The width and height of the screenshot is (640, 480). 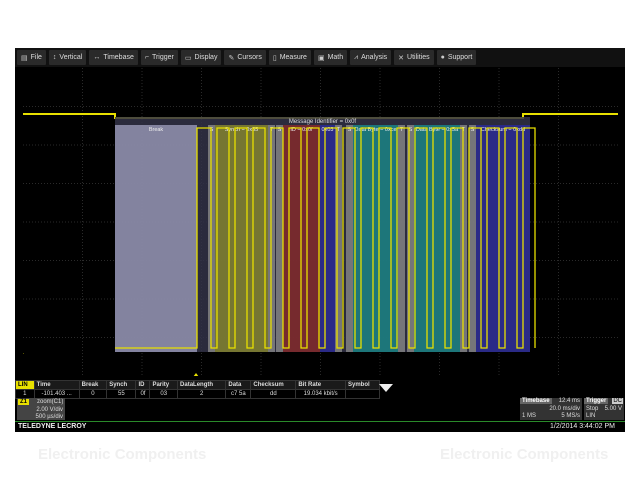 I want to click on menu-label: Trigger, so click(x=162, y=57).